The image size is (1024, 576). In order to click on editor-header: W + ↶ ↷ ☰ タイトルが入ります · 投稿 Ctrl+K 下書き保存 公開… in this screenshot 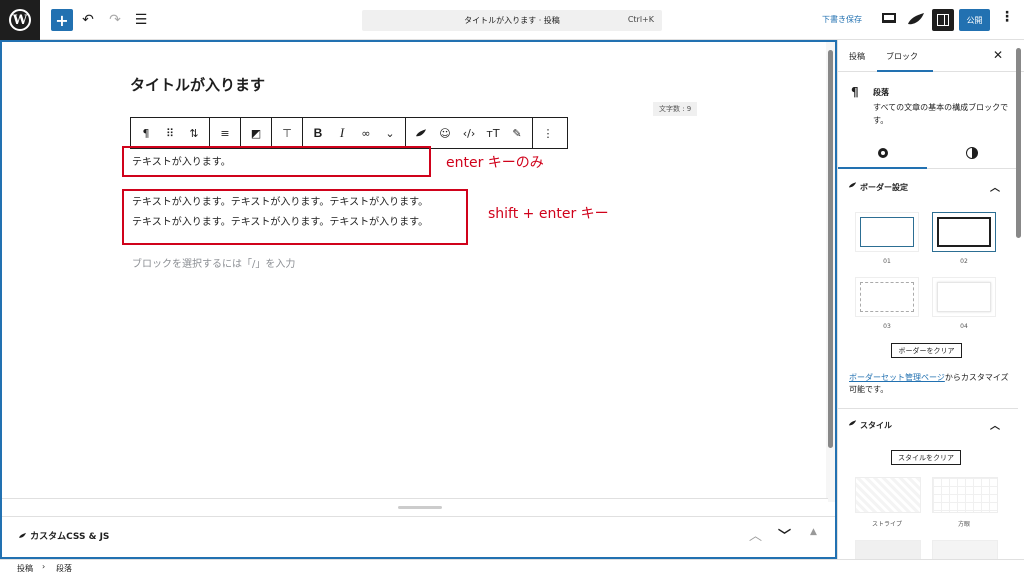, I will do `click(512, 20)`.